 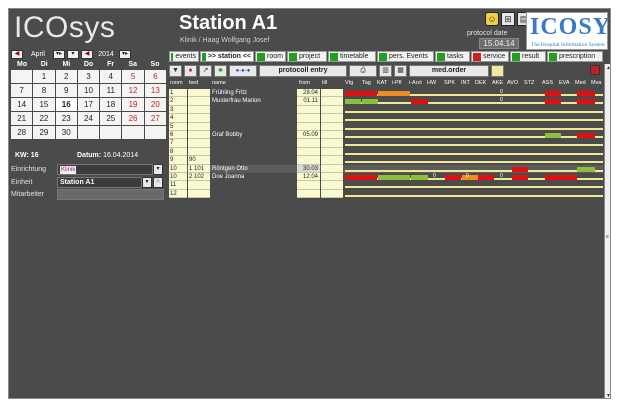 What do you see at coordinates (66, 118) in the screenshot?
I see `calendar-day: 23` at bounding box center [66, 118].